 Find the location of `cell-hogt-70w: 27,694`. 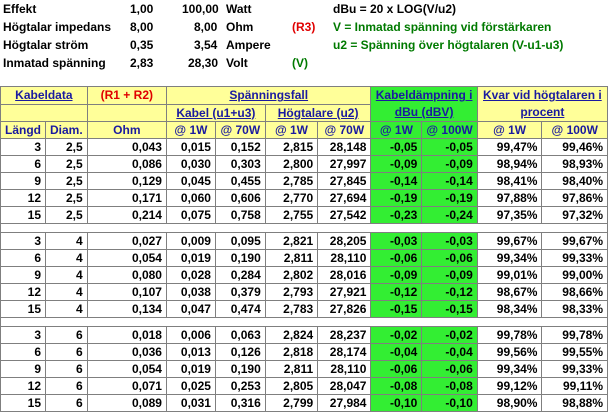

cell-hogt-70w: 27,694 is located at coordinates (344, 198).